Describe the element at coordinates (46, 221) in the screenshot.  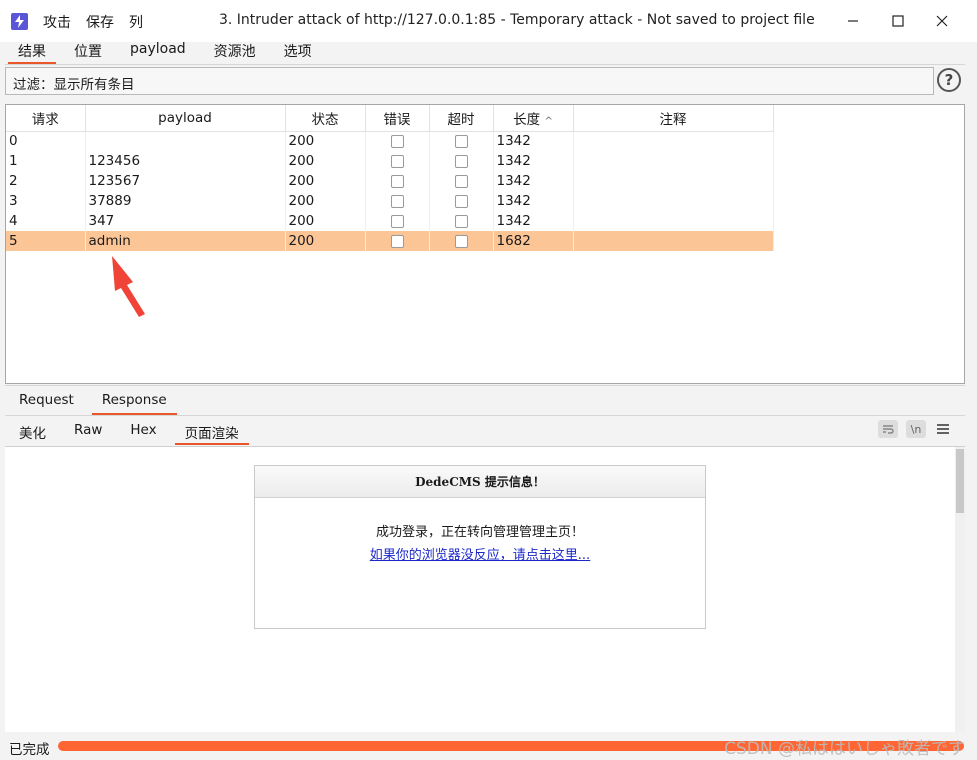
I see `cell-request: 4` at that location.